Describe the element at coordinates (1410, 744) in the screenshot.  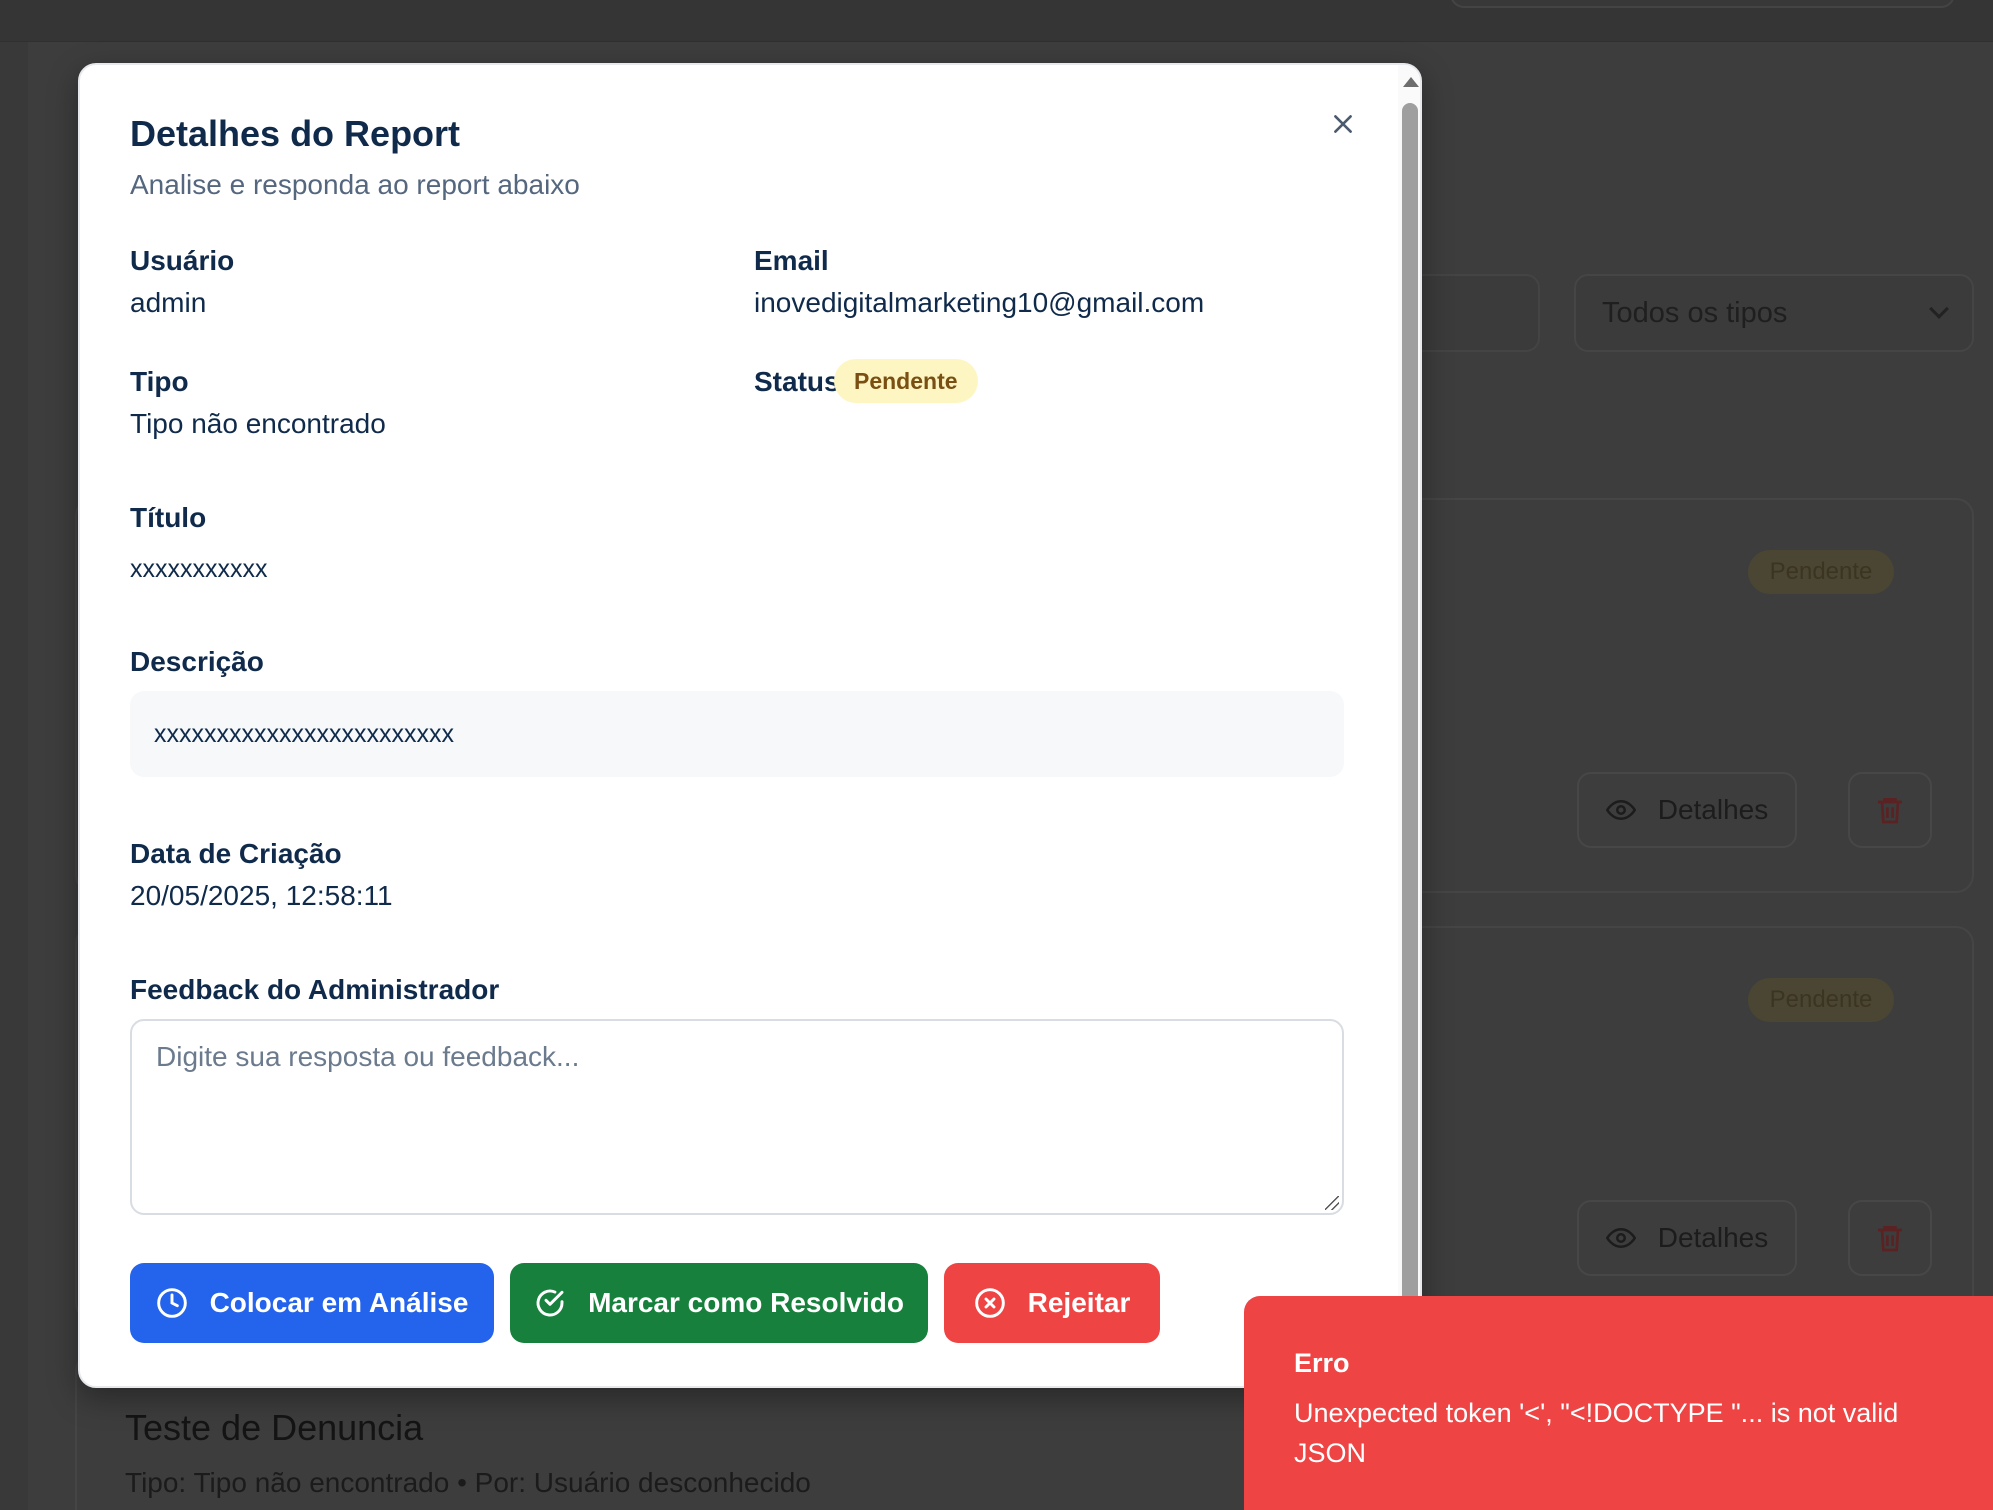
I see `scrollbar-thumb` at that location.